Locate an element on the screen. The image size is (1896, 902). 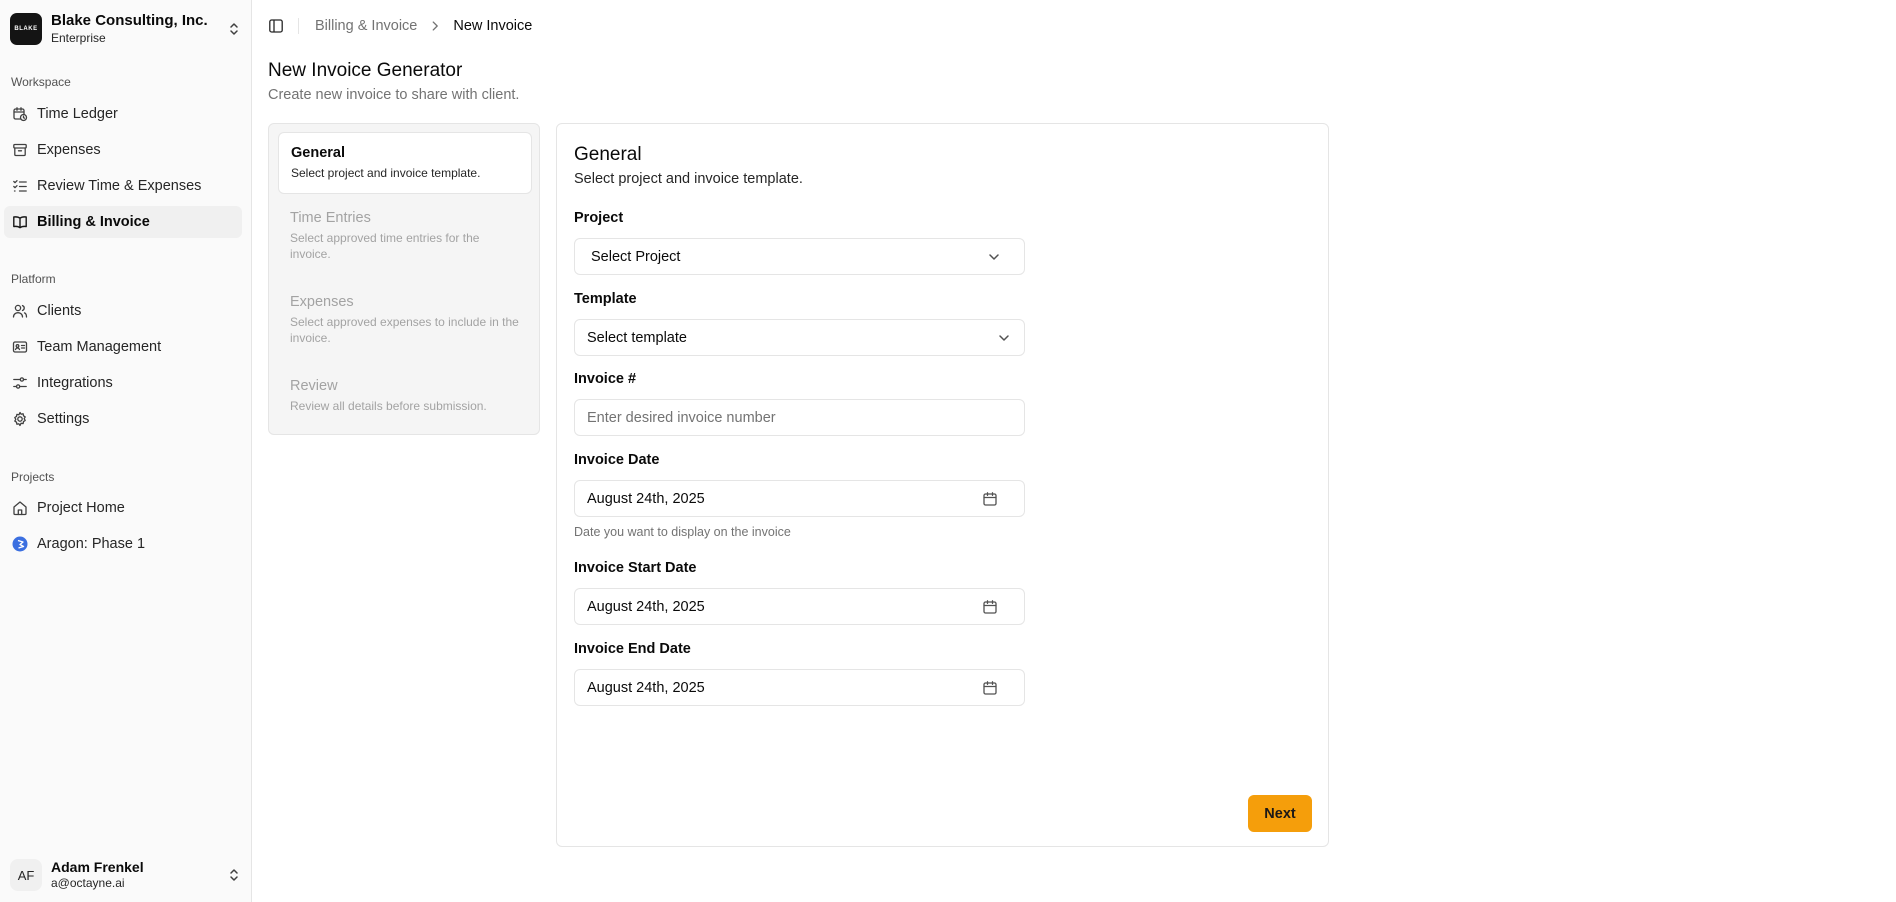
id-card-icon is located at coordinates (20, 347).